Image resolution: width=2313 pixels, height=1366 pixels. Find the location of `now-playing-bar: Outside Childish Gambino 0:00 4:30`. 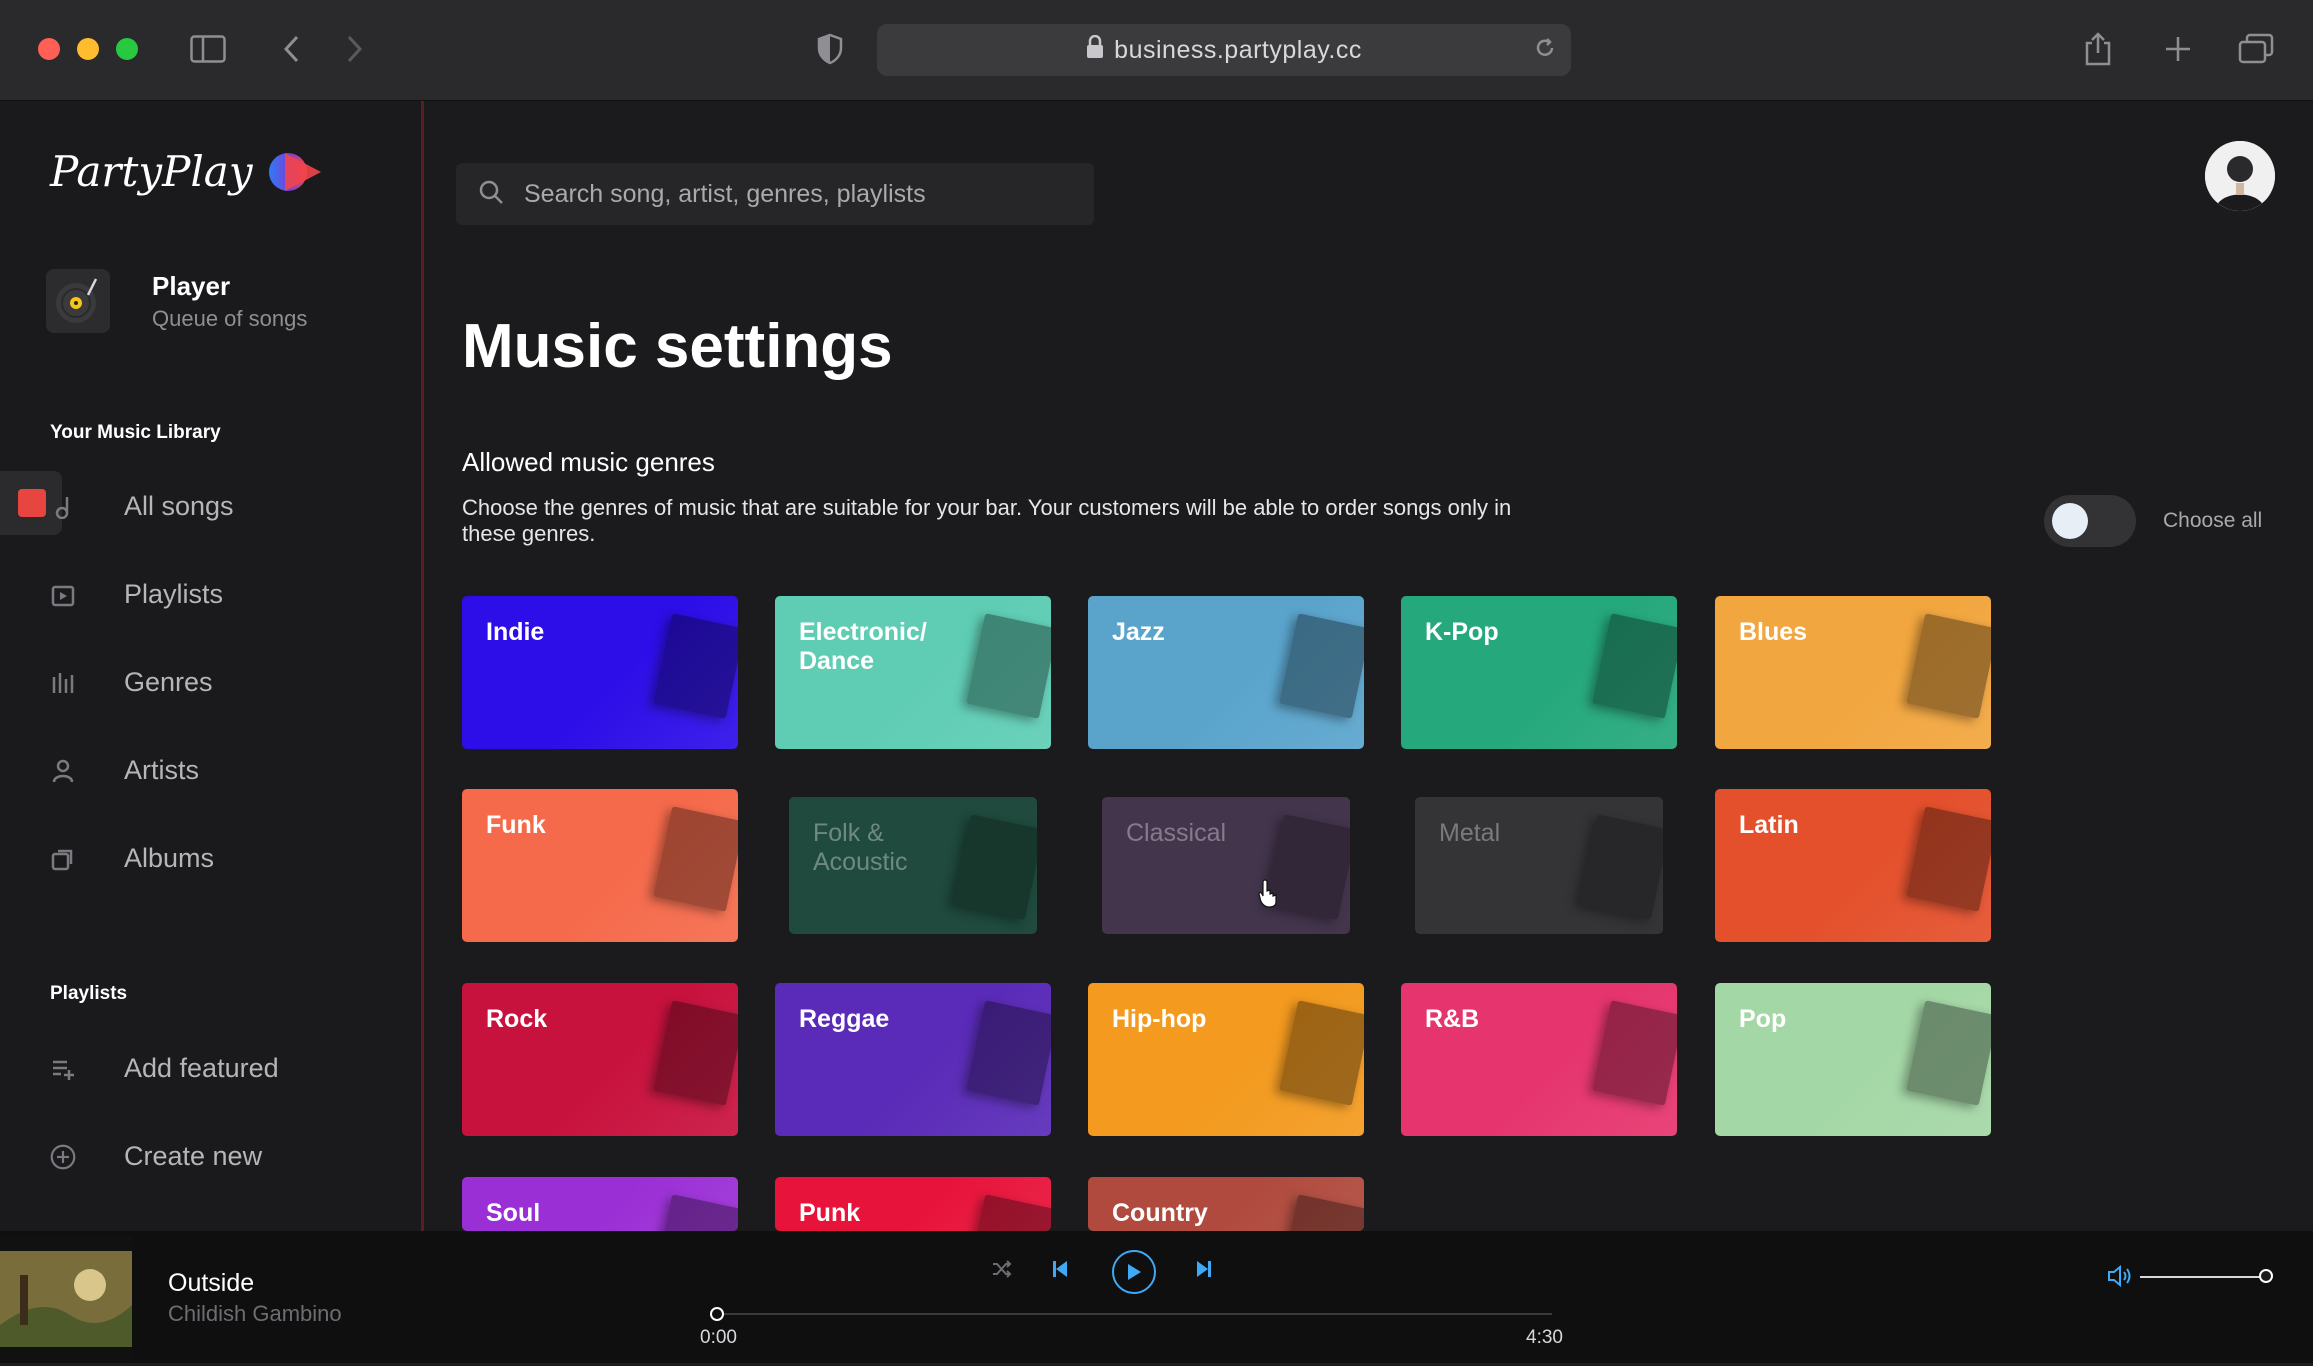

now-playing-bar: Outside Childish Gambino 0:00 4:30 is located at coordinates (1156, 1297).